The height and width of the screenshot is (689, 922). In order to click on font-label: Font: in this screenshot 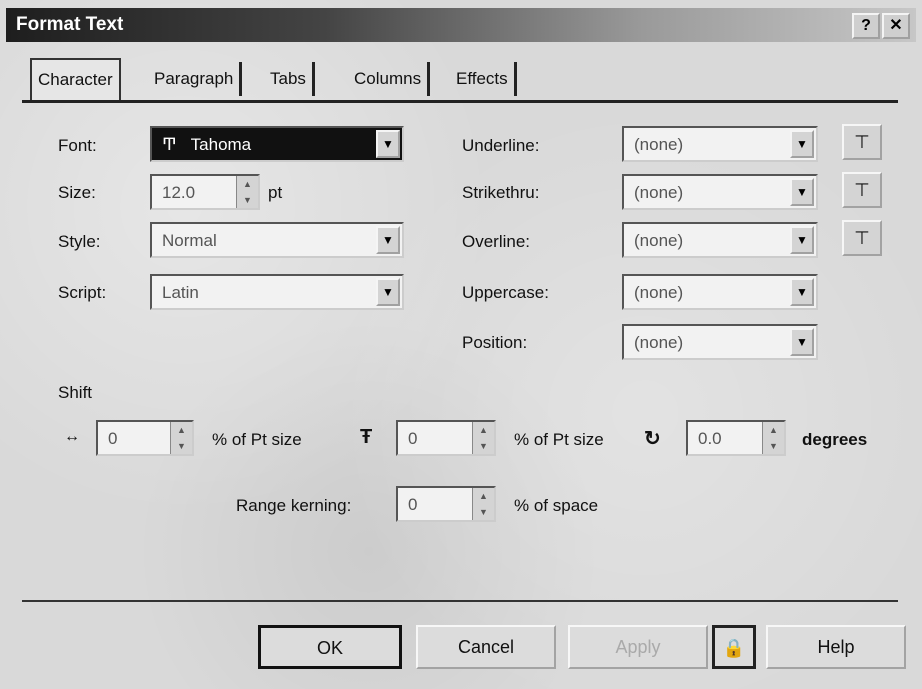, I will do `click(77, 145)`.